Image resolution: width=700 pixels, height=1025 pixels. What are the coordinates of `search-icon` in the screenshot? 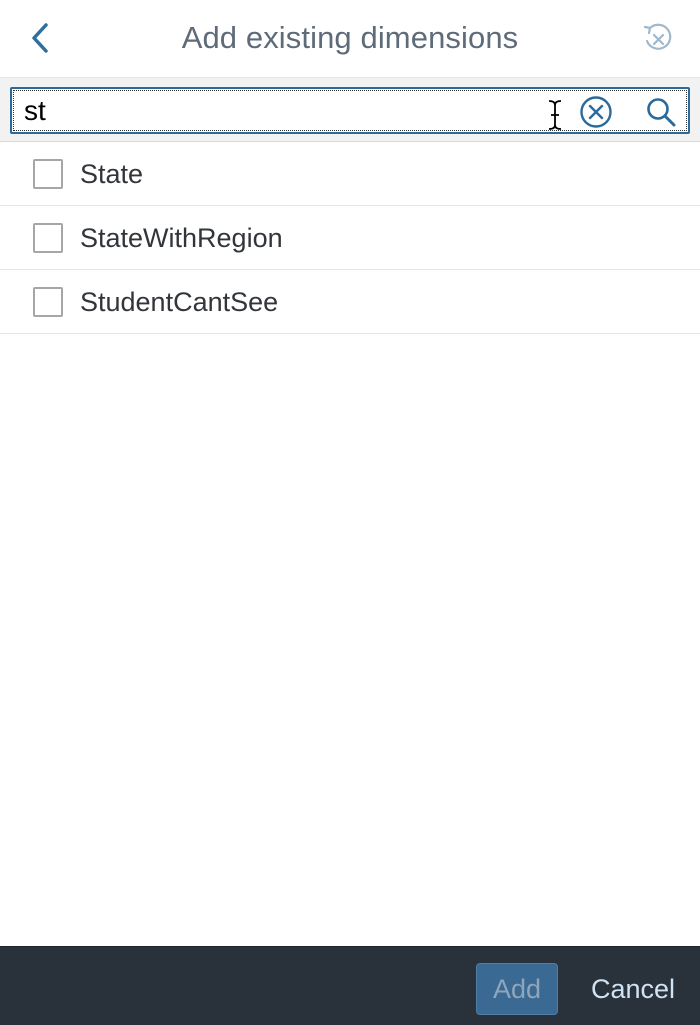 It's located at (661, 112).